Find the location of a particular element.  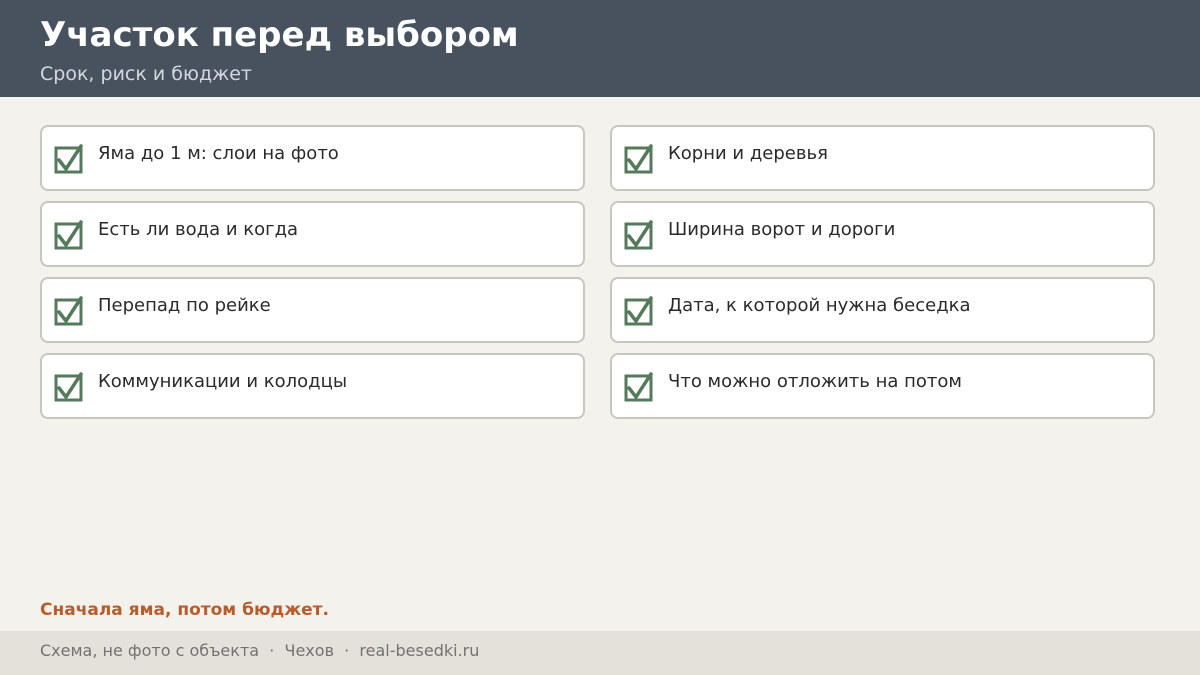

checklist-item: Перепад по рейке is located at coordinates (312, 310).